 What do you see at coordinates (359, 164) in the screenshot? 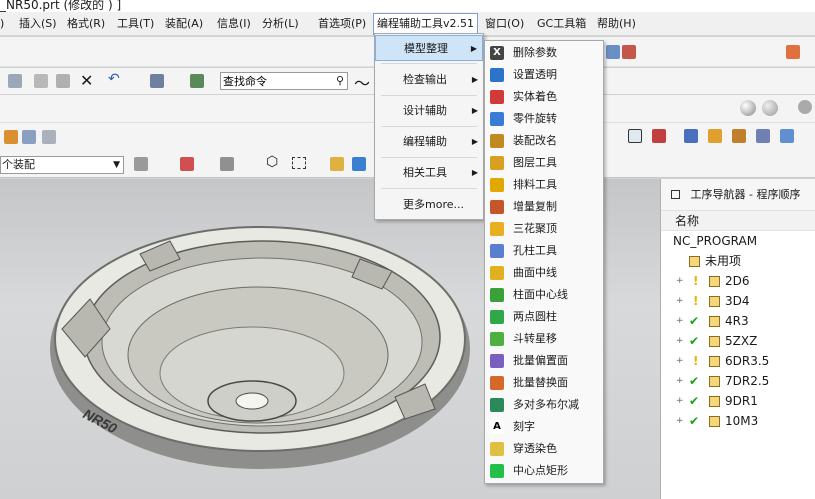
I see `shaded-edges-icon` at bounding box center [359, 164].